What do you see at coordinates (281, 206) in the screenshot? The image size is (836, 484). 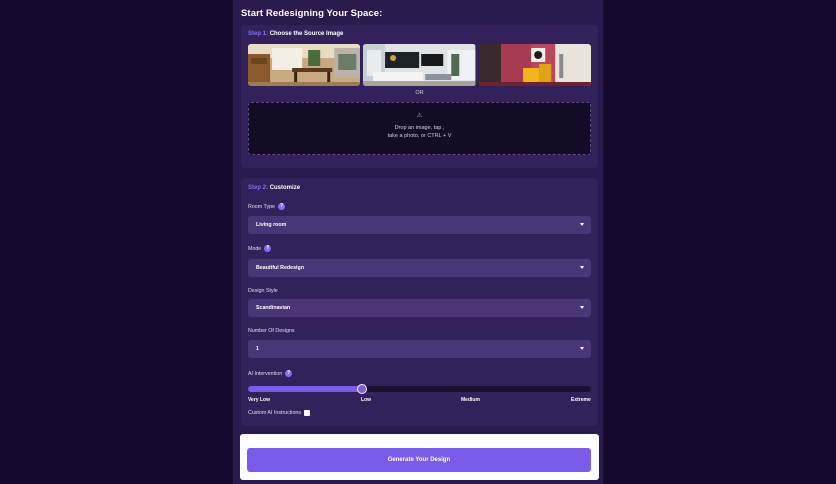 I see `room-type-help-icon: ?` at bounding box center [281, 206].